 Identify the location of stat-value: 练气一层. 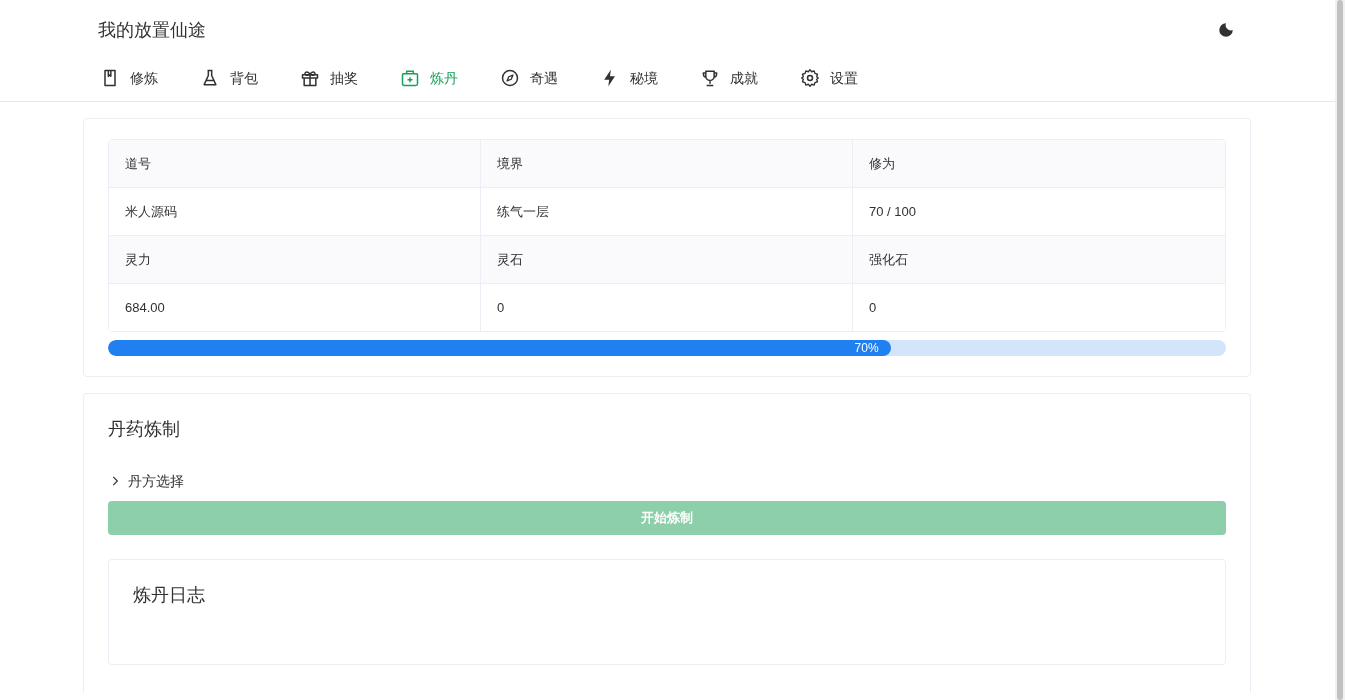
(667, 211).